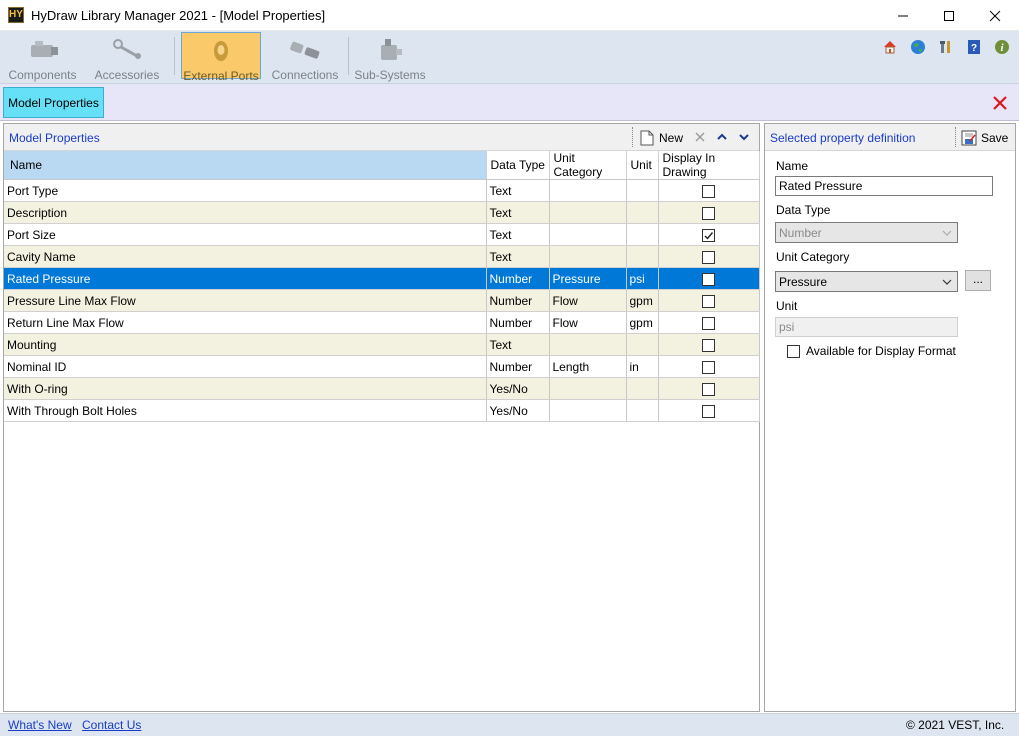 The height and width of the screenshot is (736, 1019). I want to click on column-header-unit: Unit, so click(642, 165).